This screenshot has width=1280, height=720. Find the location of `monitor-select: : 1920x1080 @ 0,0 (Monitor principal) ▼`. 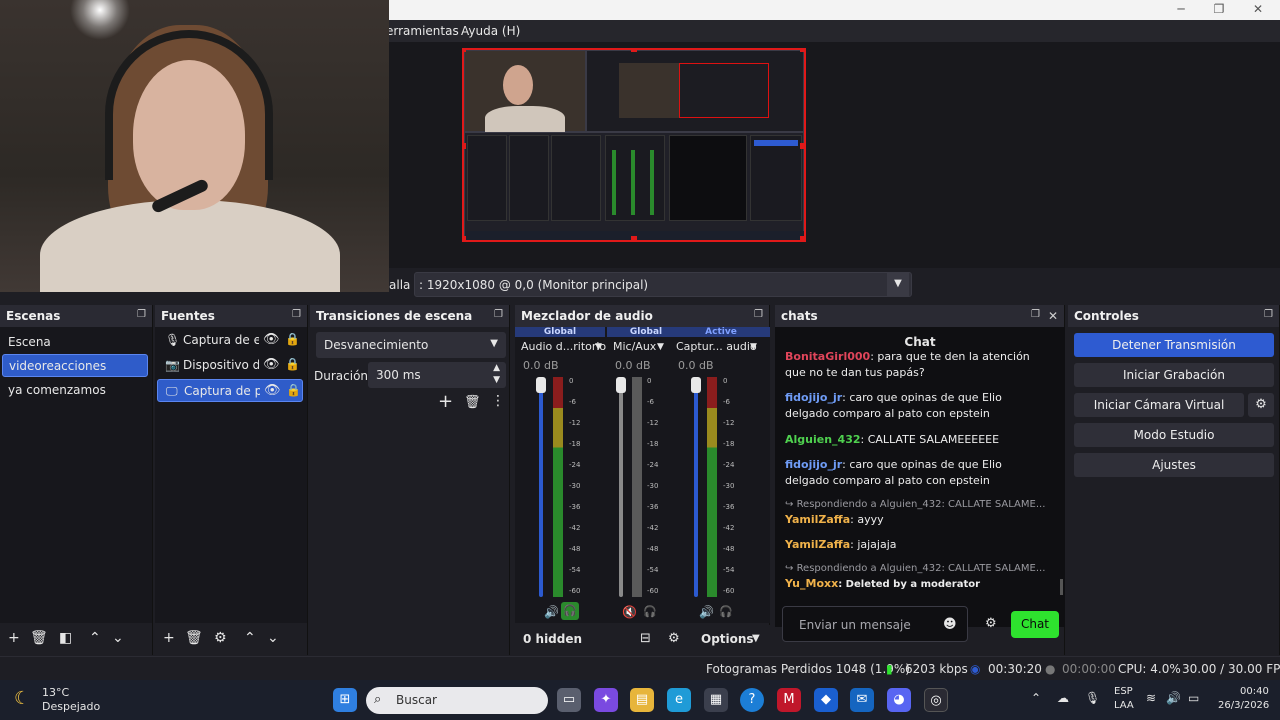

monitor-select: : 1920x1080 @ 0,0 (Monitor principal) ▼ is located at coordinates (663, 284).